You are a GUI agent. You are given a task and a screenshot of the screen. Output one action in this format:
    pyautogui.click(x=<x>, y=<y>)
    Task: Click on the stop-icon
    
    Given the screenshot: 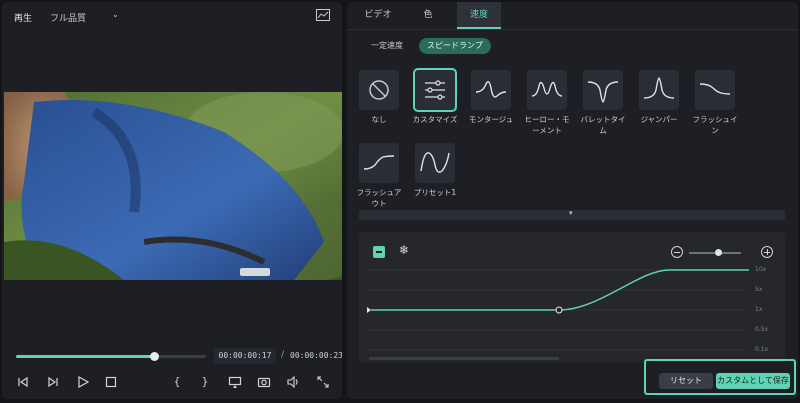 What is the action you would take?
    pyautogui.click(x=111, y=382)
    